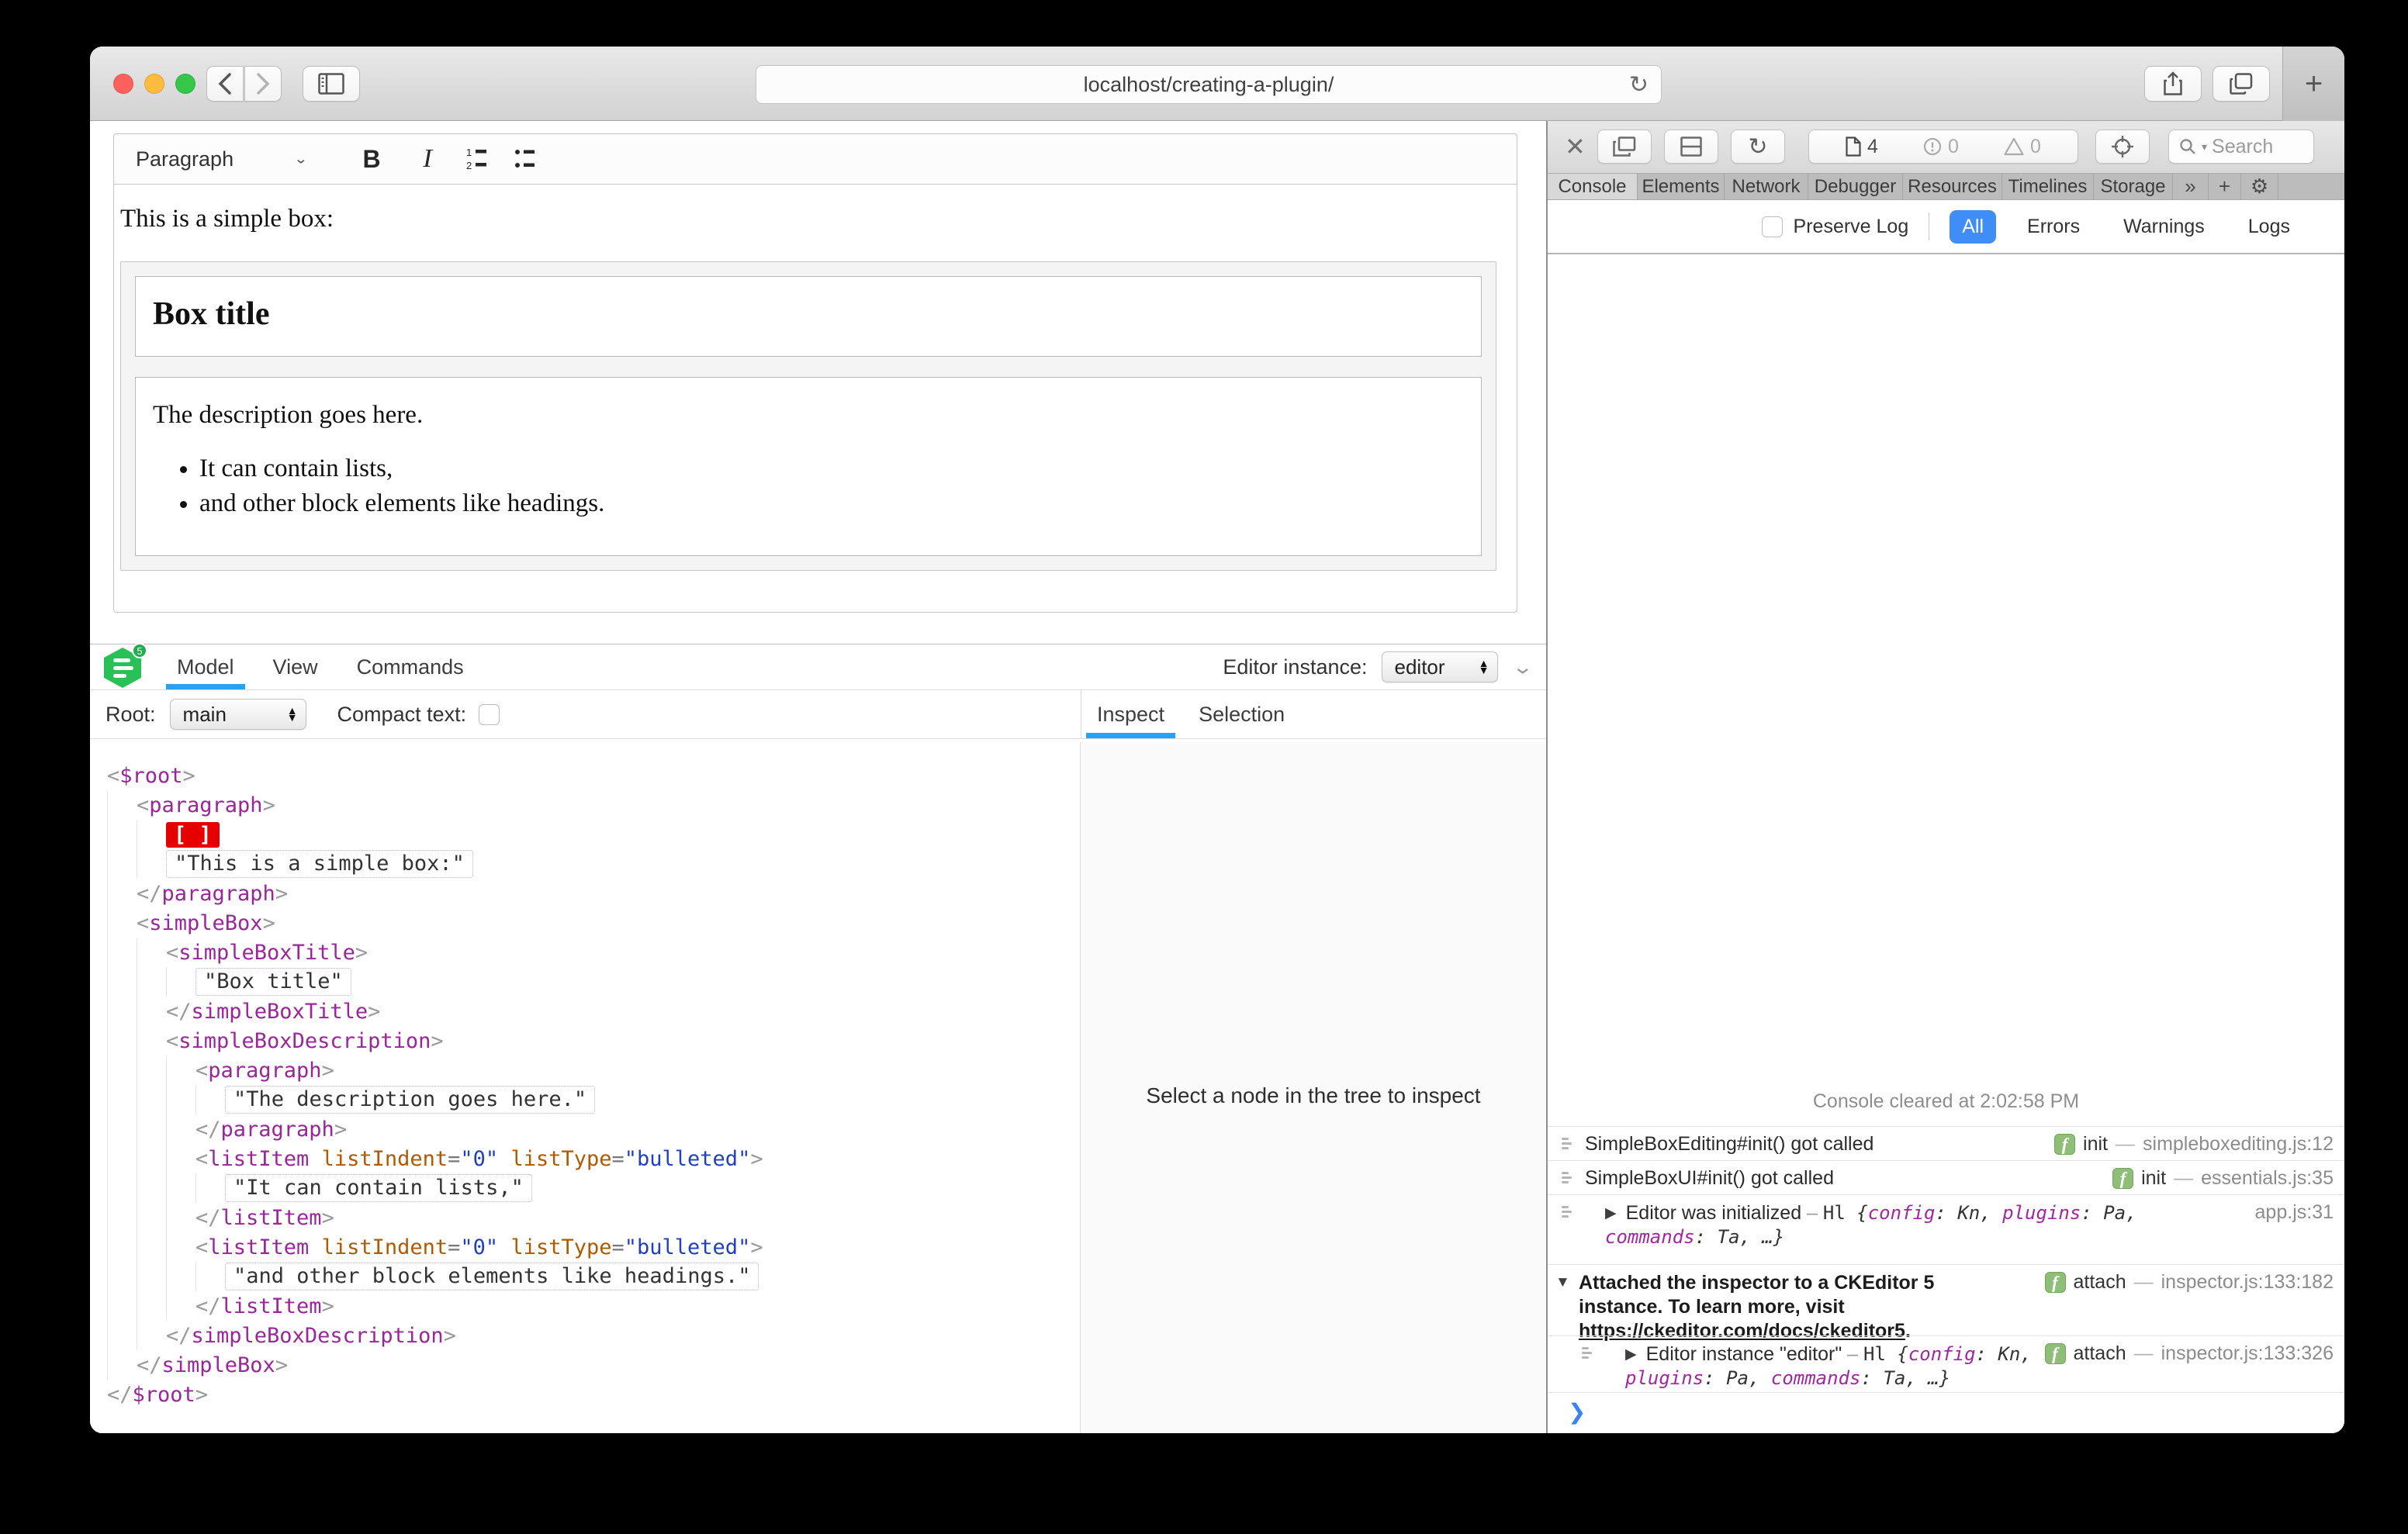 The image size is (2408, 1534). I want to click on tree-node: < simpleBoxDescription >, so click(593, 1040).